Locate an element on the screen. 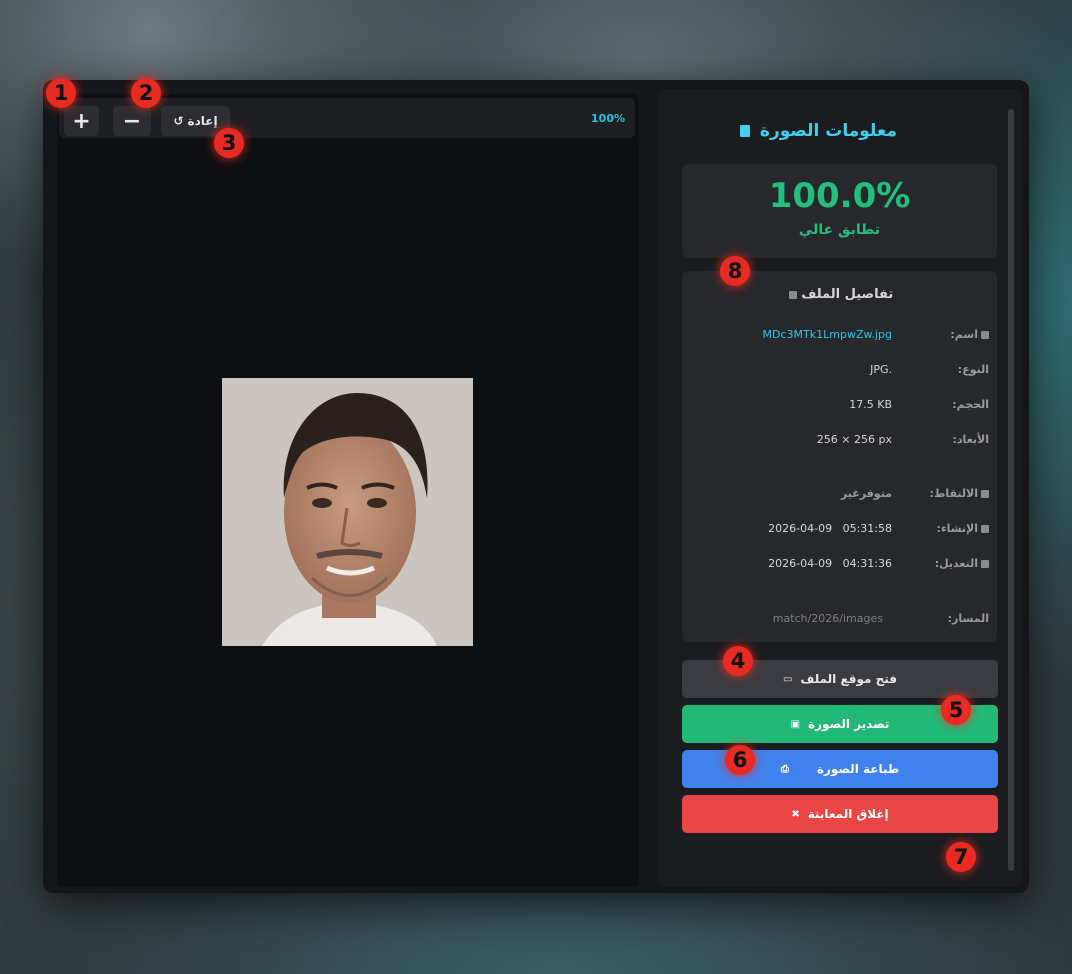 The width and height of the screenshot is (1072, 974). preview-photo is located at coordinates (347, 512).